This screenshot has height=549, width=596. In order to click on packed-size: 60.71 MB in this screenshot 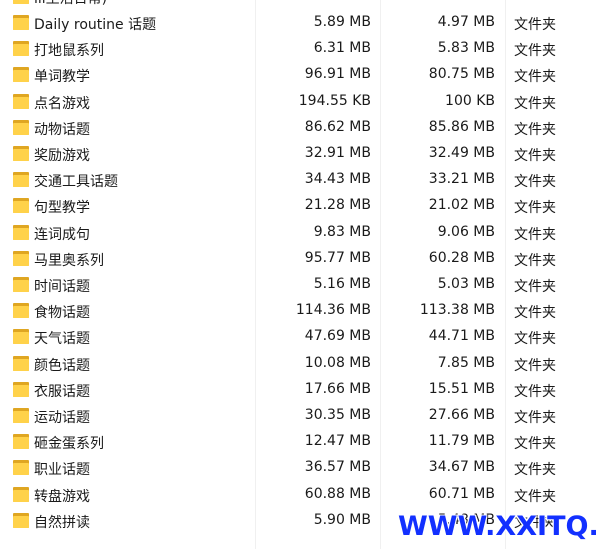, I will do `click(461, 493)`.